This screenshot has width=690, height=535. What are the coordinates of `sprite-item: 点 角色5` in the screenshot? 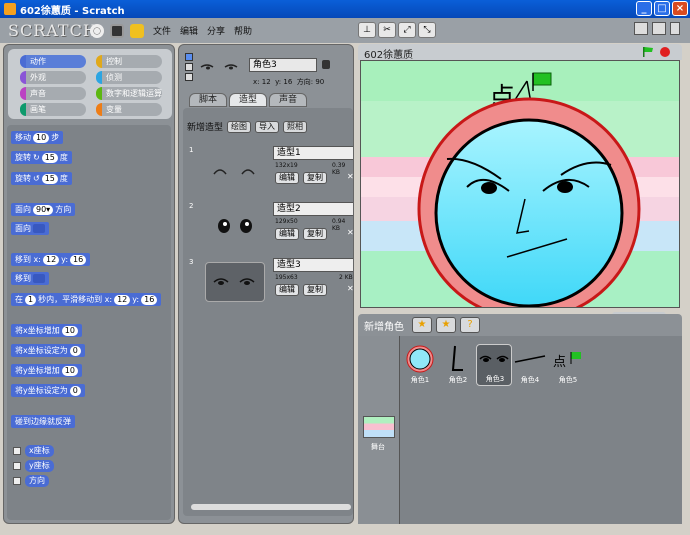 It's located at (568, 365).